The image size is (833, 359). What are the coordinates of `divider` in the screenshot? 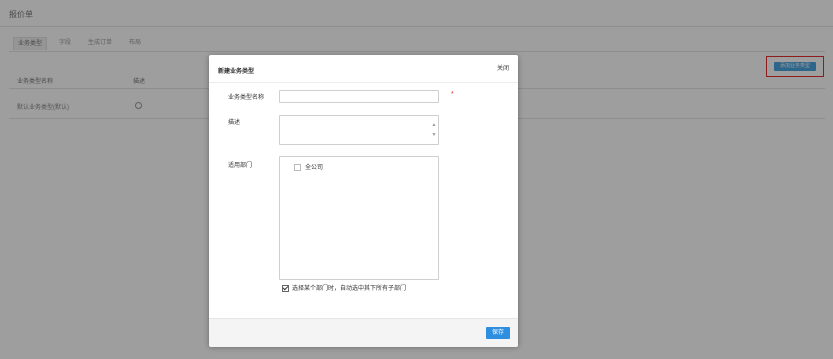 It's located at (363, 82).